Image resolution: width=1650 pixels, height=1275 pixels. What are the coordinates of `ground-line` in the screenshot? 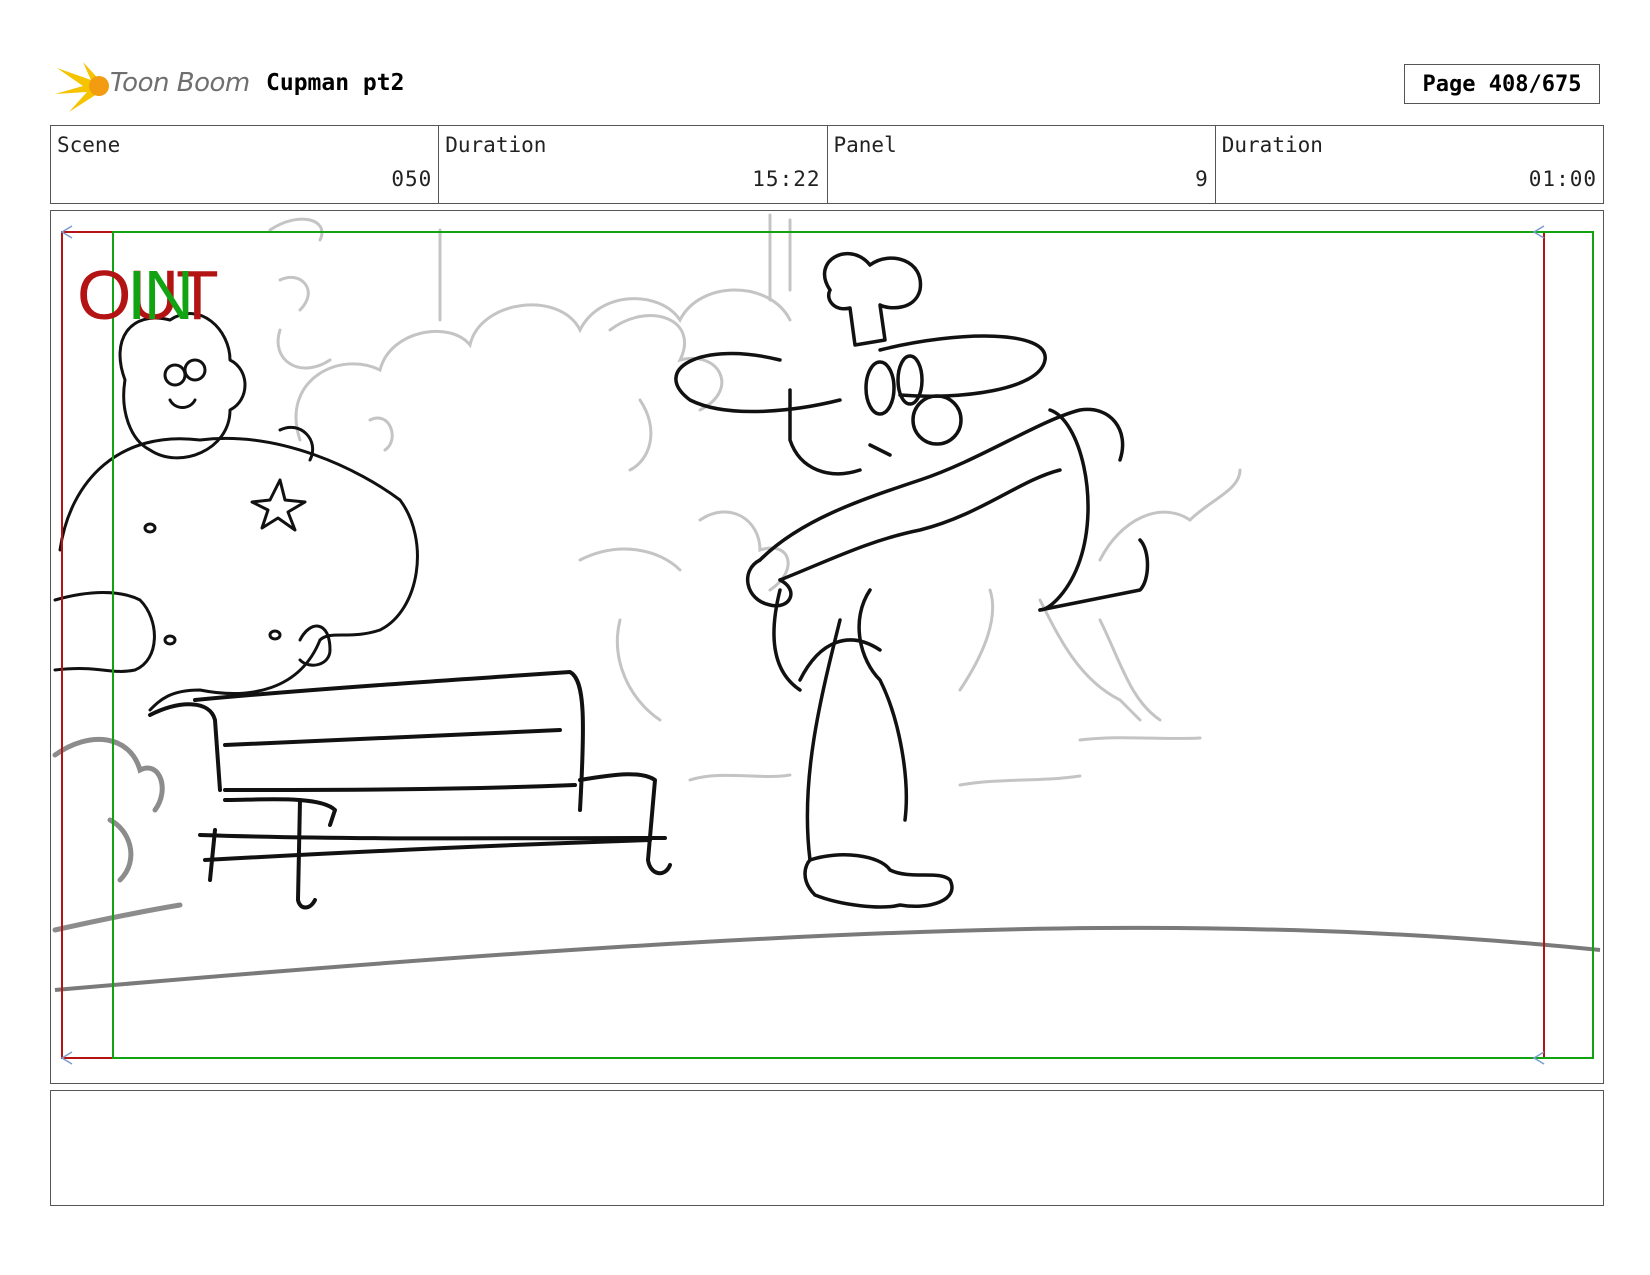 It's located at (827, 958).